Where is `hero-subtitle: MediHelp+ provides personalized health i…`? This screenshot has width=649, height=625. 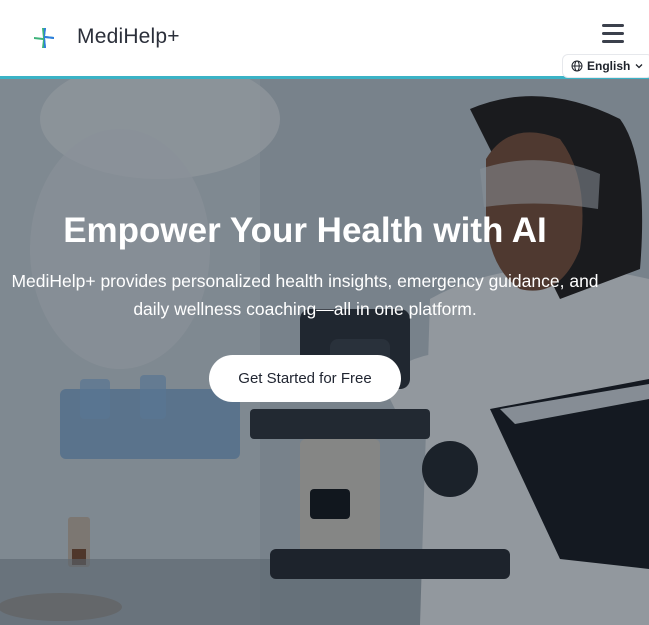
hero-subtitle: MediHelp+ provides personalized health i… is located at coordinates (305, 295).